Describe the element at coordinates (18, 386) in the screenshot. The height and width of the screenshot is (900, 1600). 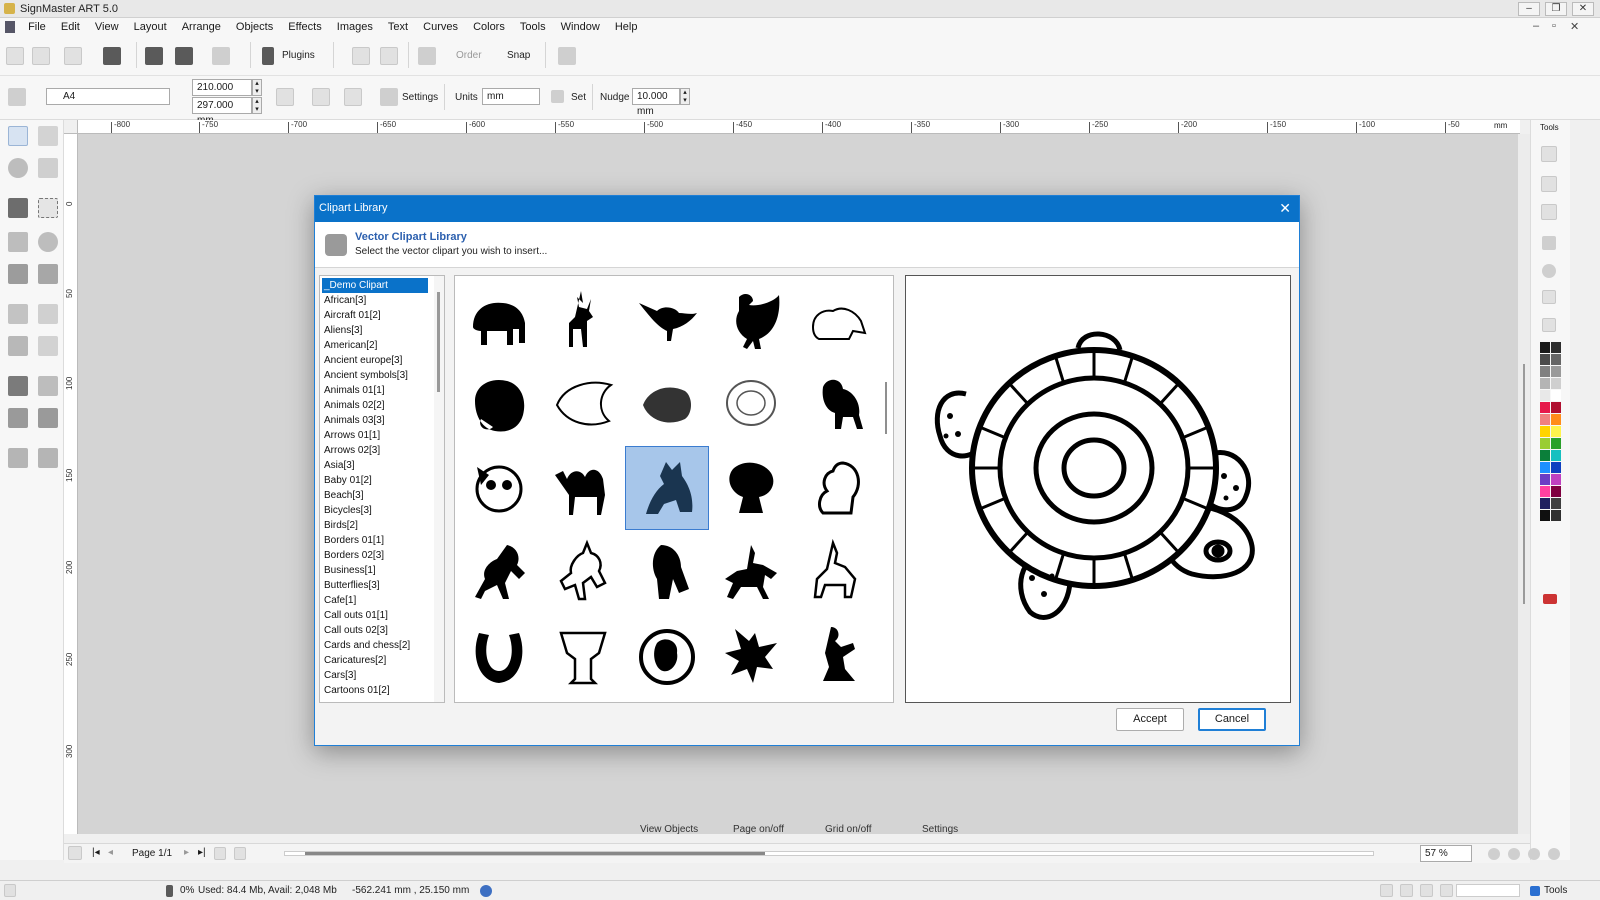
I see `text-on-path-tool-icon` at that location.